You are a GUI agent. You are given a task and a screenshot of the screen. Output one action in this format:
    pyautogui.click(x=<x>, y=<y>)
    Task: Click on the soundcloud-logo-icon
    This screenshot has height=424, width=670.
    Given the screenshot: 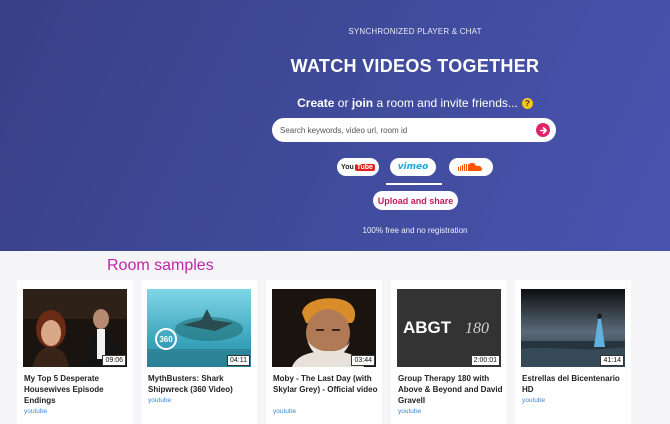 What is the action you would take?
    pyautogui.click(x=470, y=166)
    